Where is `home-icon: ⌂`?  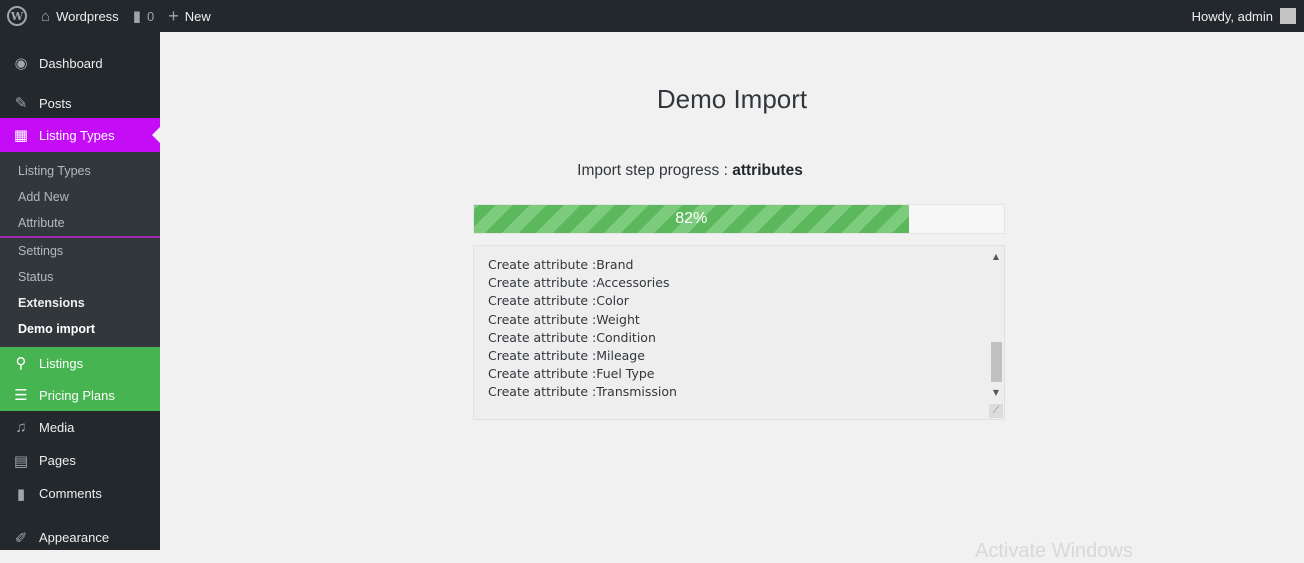
home-icon: ⌂ is located at coordinates (46, 16).